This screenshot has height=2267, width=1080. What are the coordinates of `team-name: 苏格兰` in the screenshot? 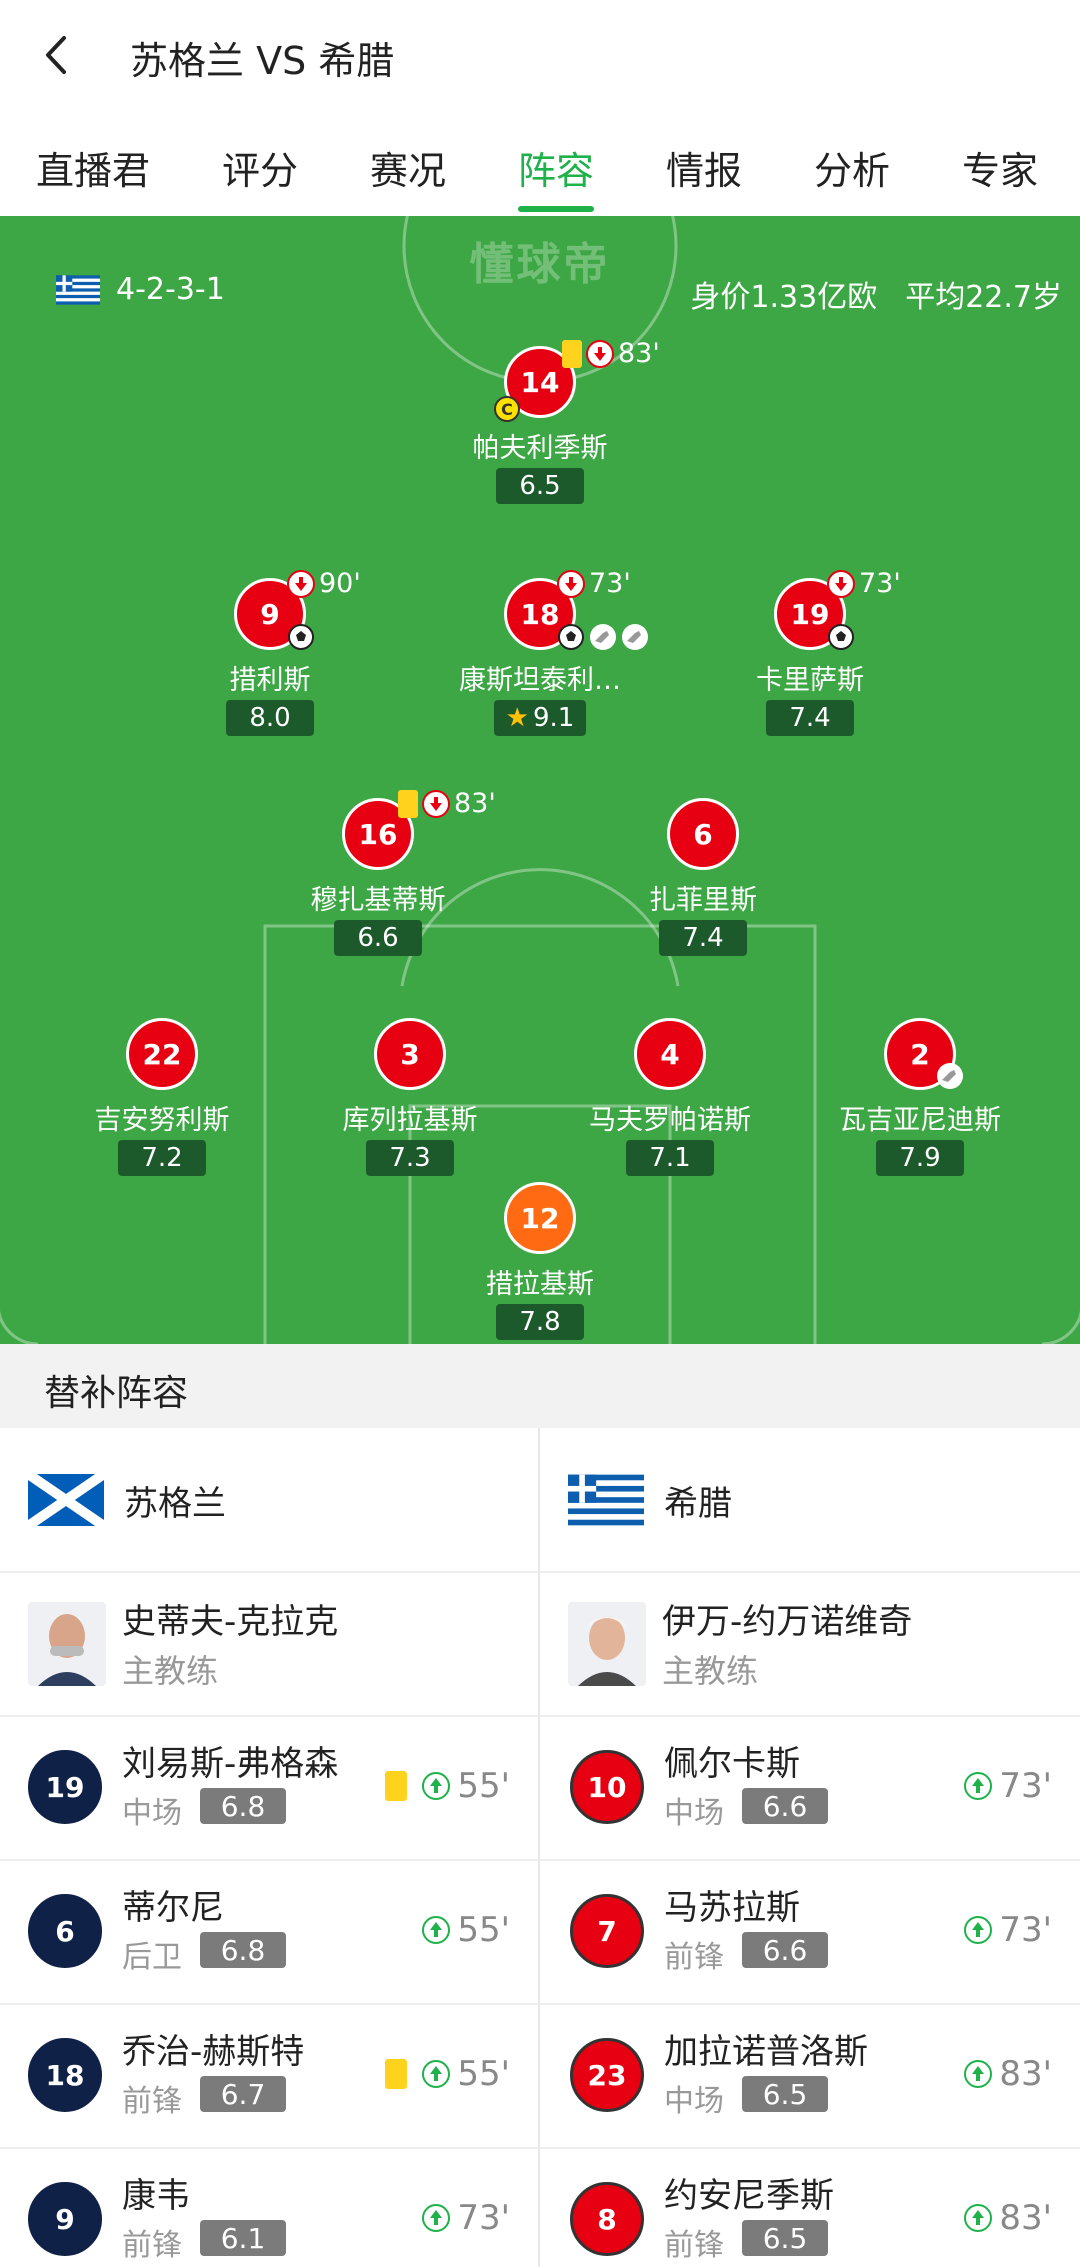 It's located at (175, 1503).